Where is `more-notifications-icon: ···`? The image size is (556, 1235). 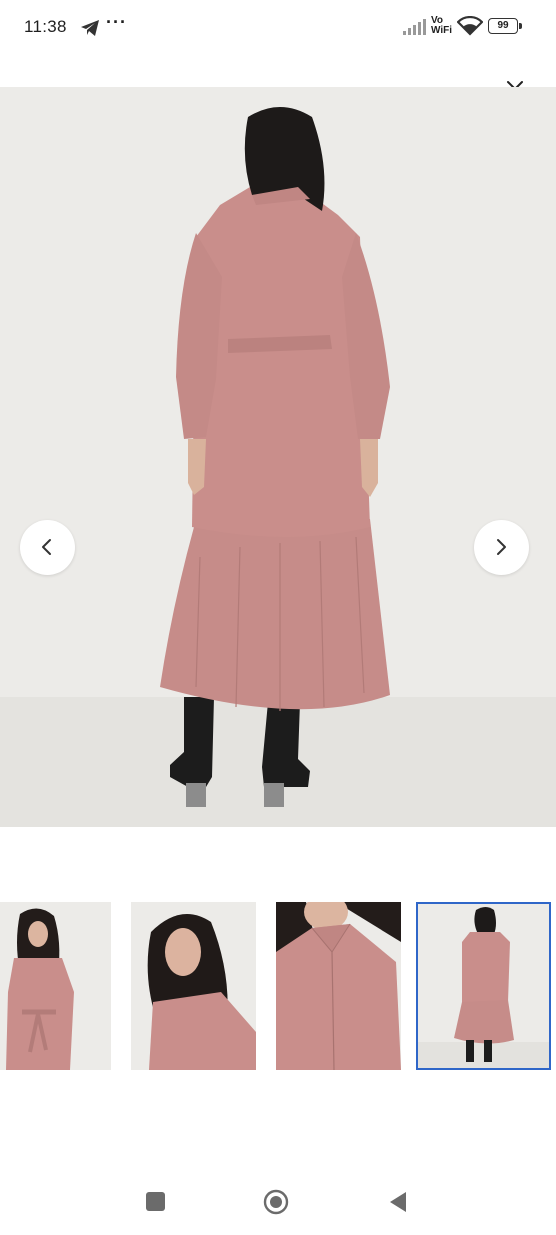 more-notifications-icon: ··· is located at coordinates (116, 22).